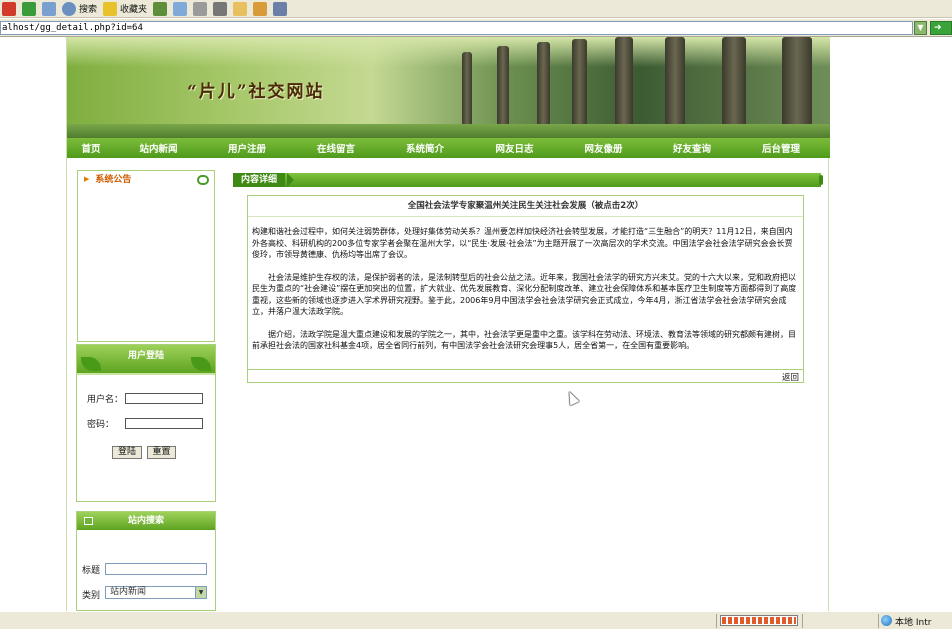 The height and width of the screenshot is (629, 952). I want to click on search-header: 站内搜索, so click(146, 521).